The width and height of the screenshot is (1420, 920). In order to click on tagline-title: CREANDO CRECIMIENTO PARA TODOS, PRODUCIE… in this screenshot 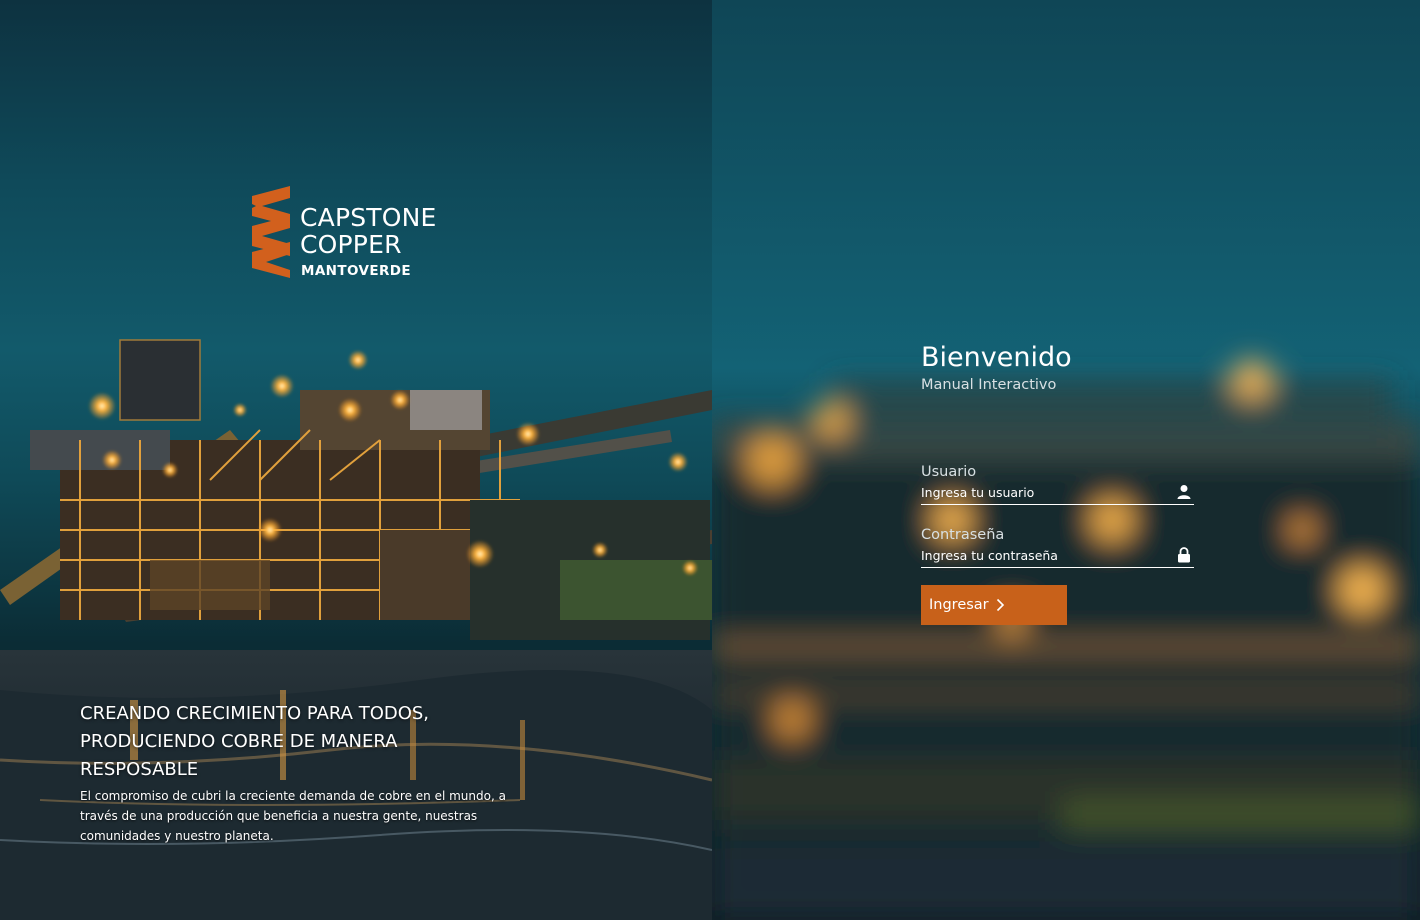, I will do `click(255, 741)`.